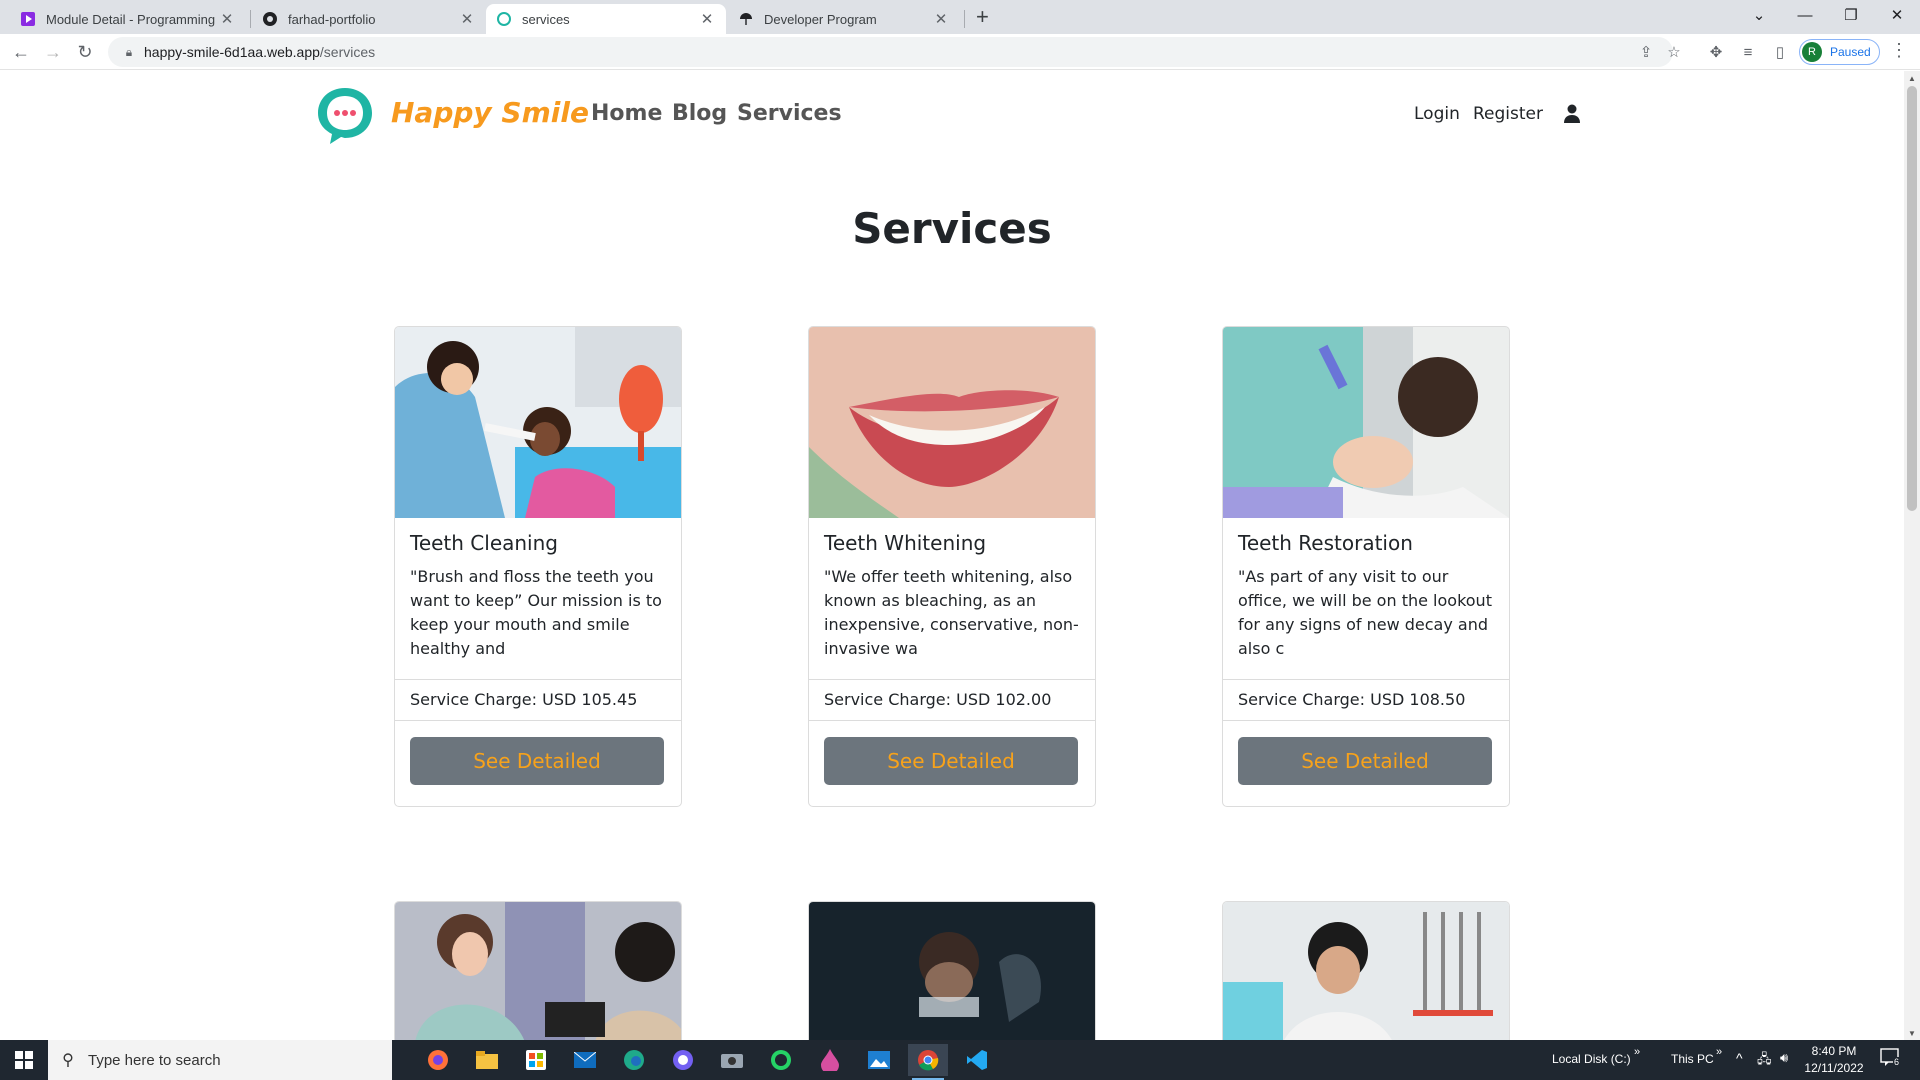 This screenshot has height=1080, width=1920. Describe the element at coordinates (746, 19) in the screenshot. I see `umbrella-icon` at that location.